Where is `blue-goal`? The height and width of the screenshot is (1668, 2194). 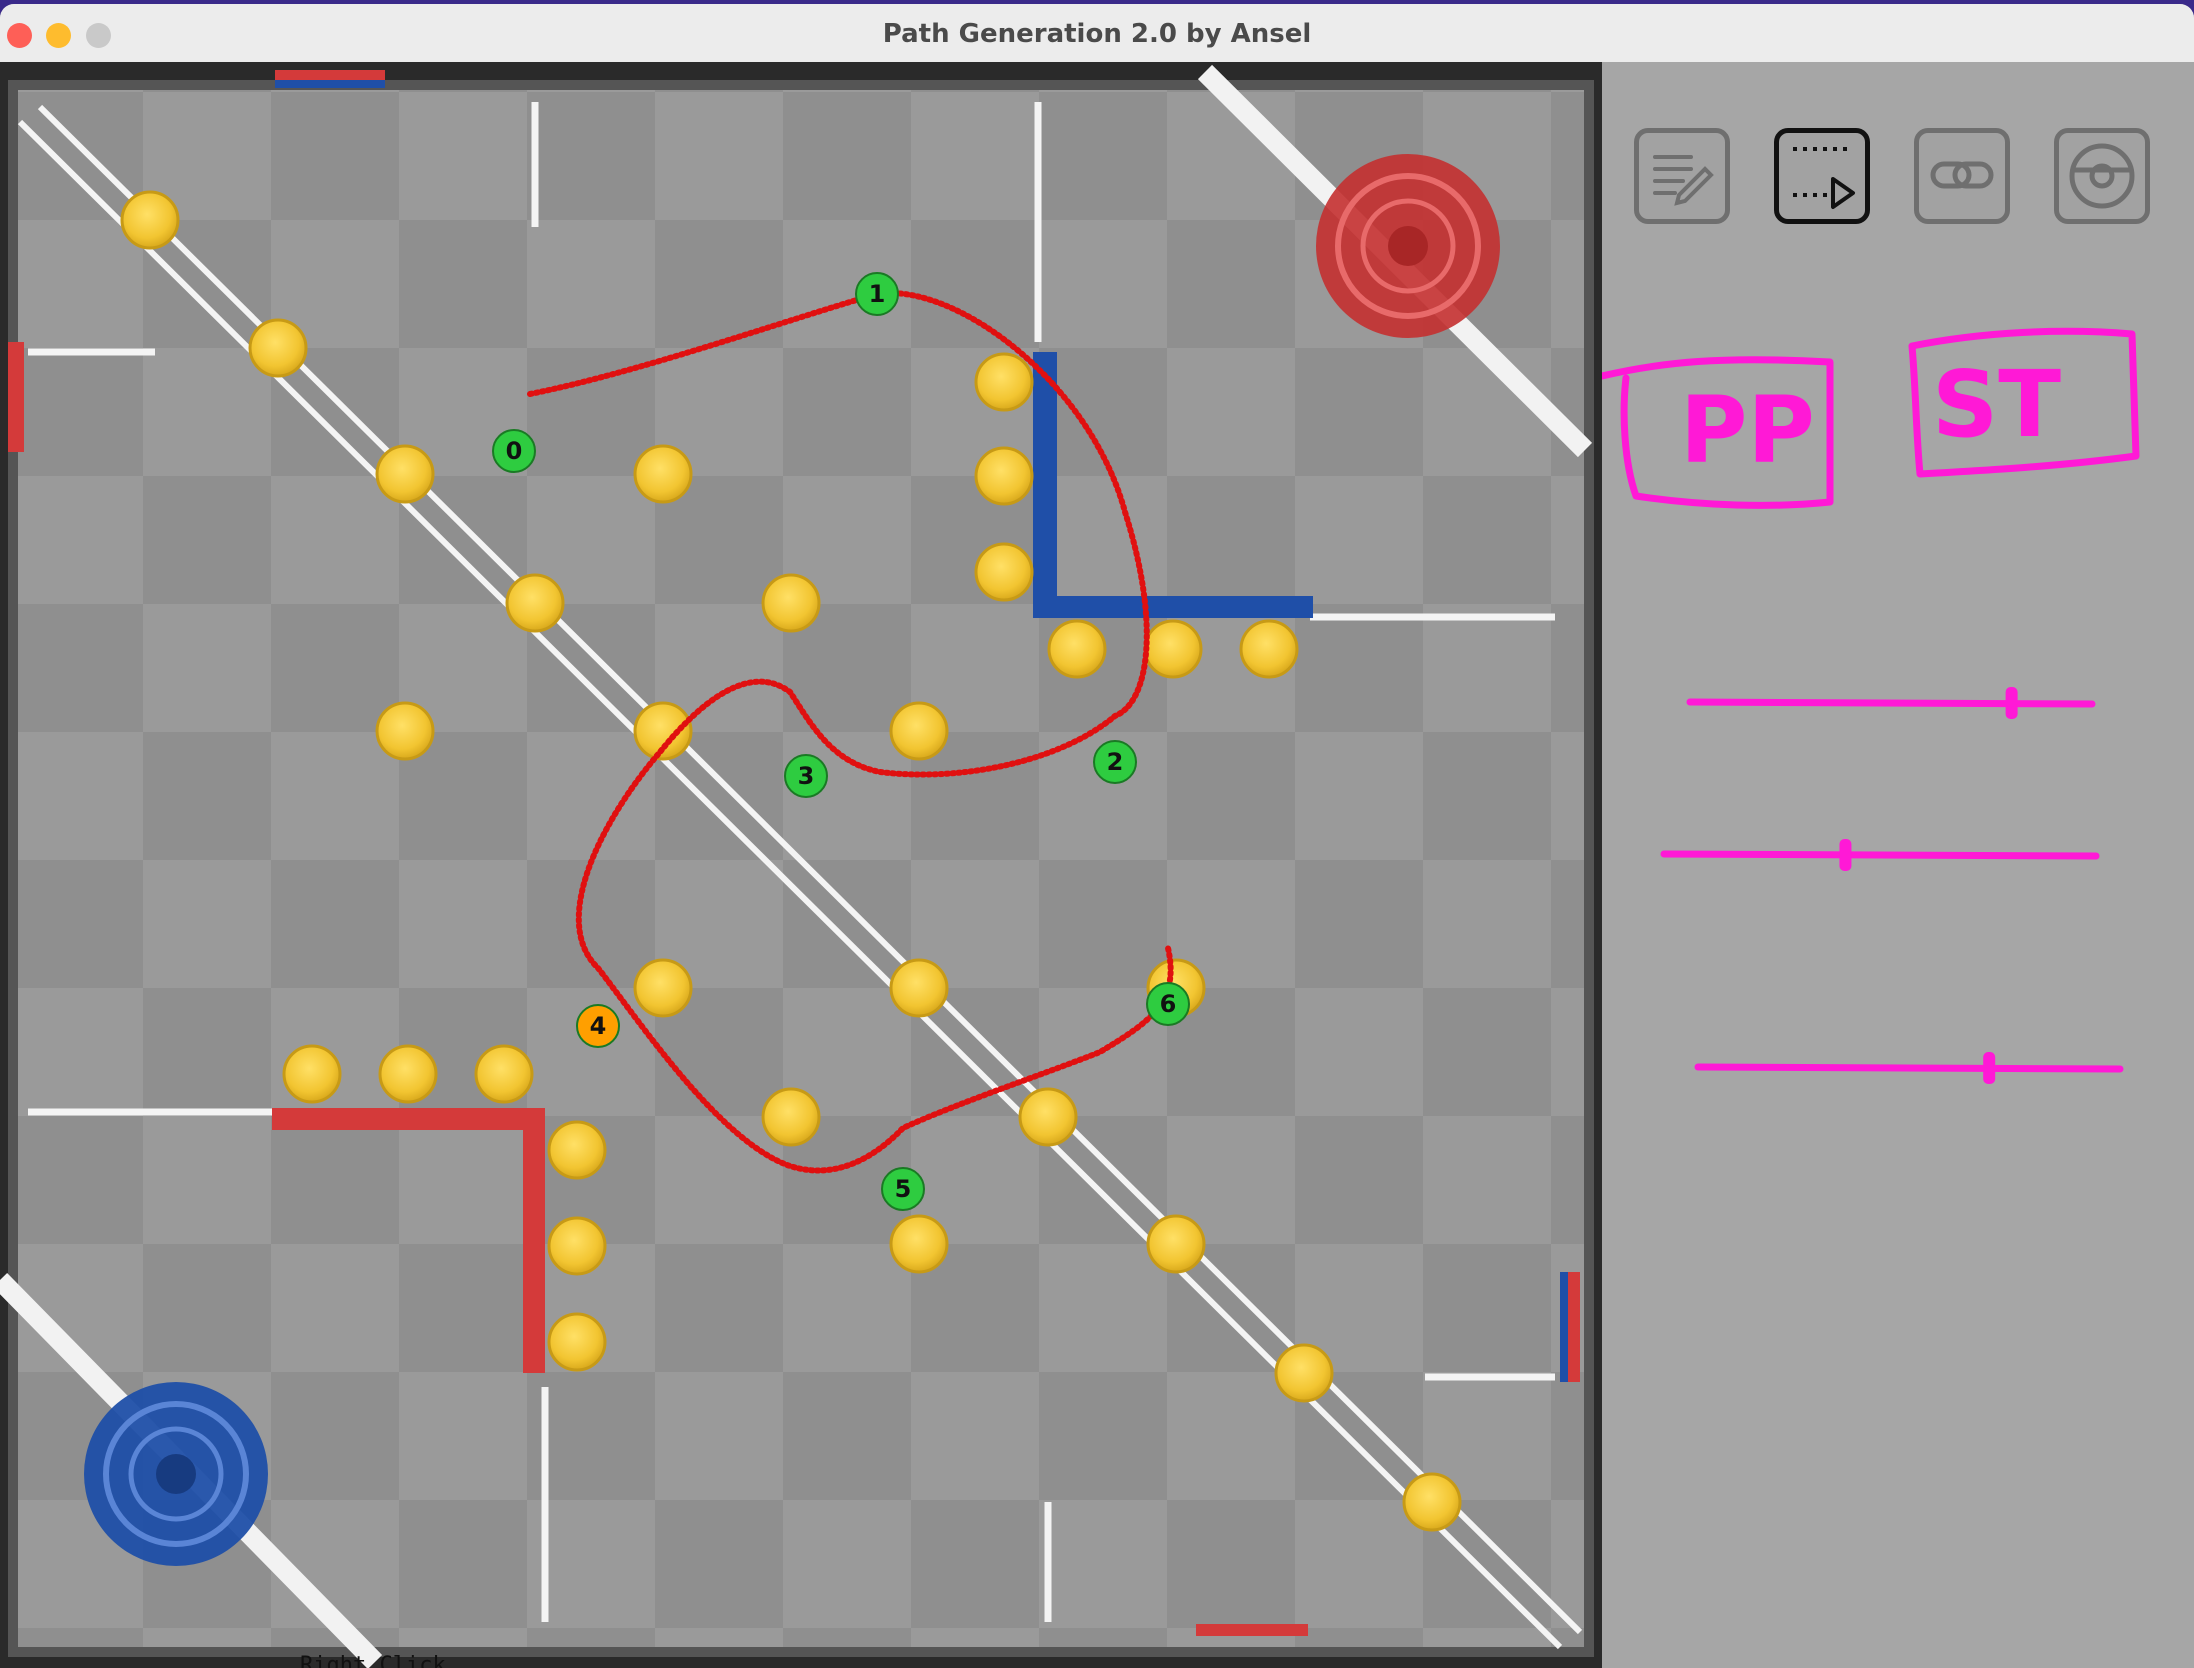
blue-goal is located at coordinates (176, 1474).